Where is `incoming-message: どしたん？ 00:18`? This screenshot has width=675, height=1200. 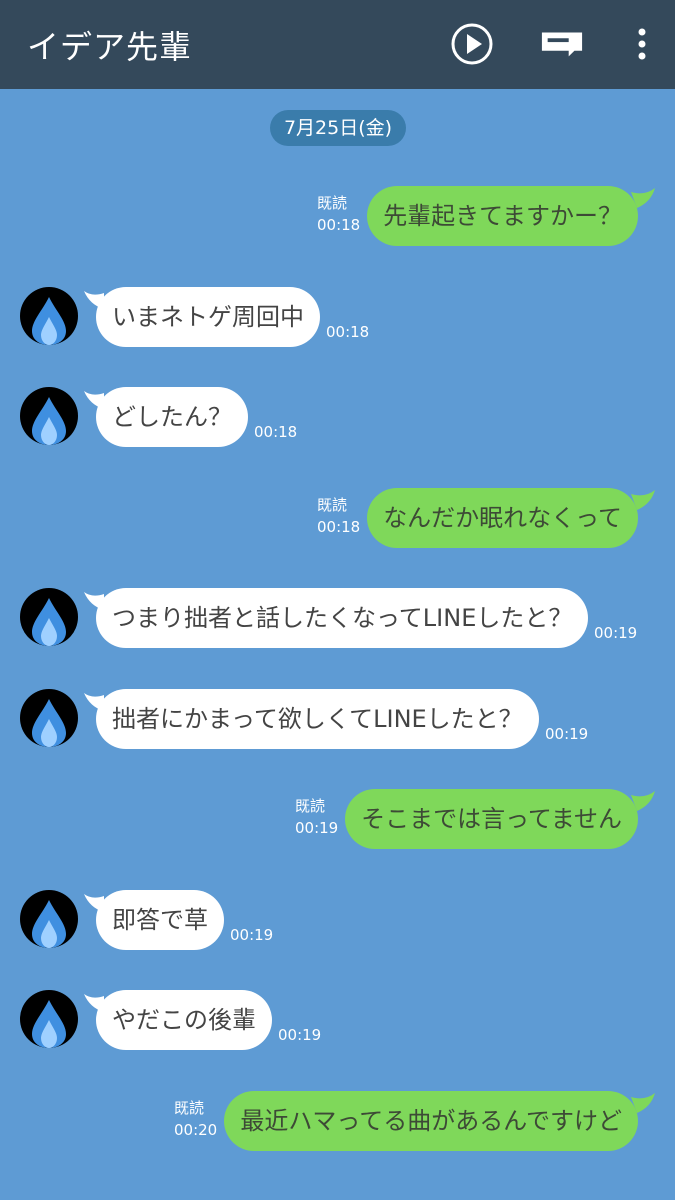 incoming-message: どしたん？ 00:18 is located at coordinates (337, 427).